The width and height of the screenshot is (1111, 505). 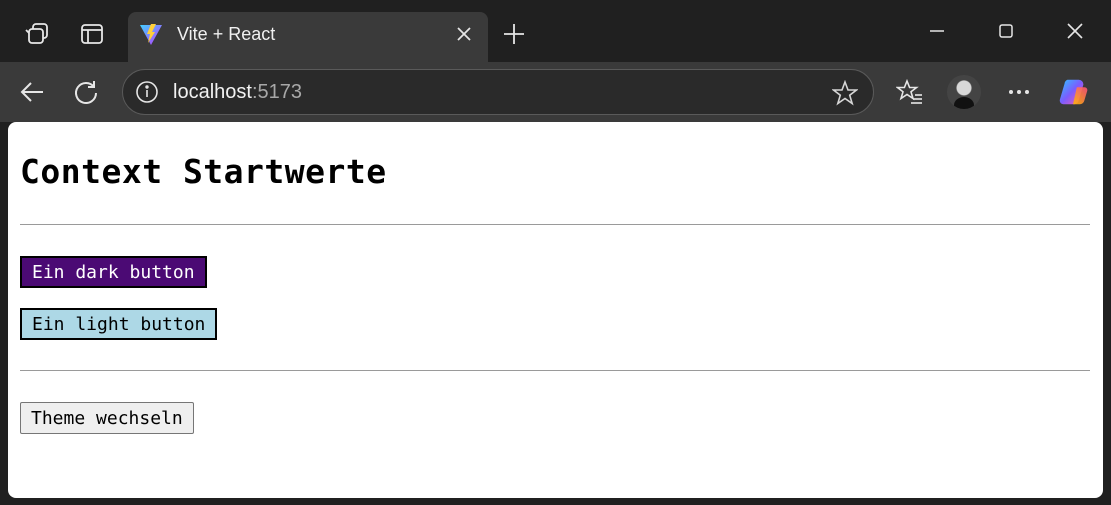 I want to click on light-button: Ein light button, so click(x=119, y=324).